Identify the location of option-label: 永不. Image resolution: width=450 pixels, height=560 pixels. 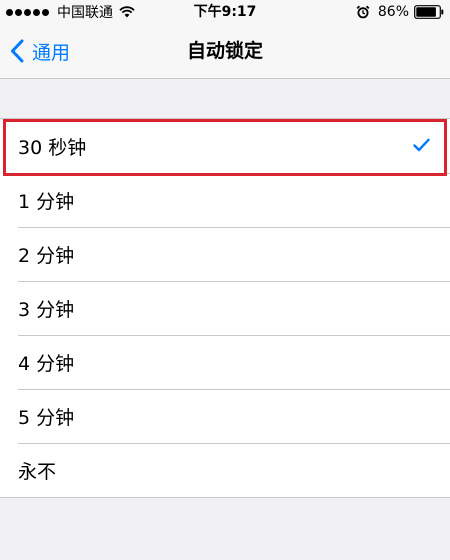
(37, 471).